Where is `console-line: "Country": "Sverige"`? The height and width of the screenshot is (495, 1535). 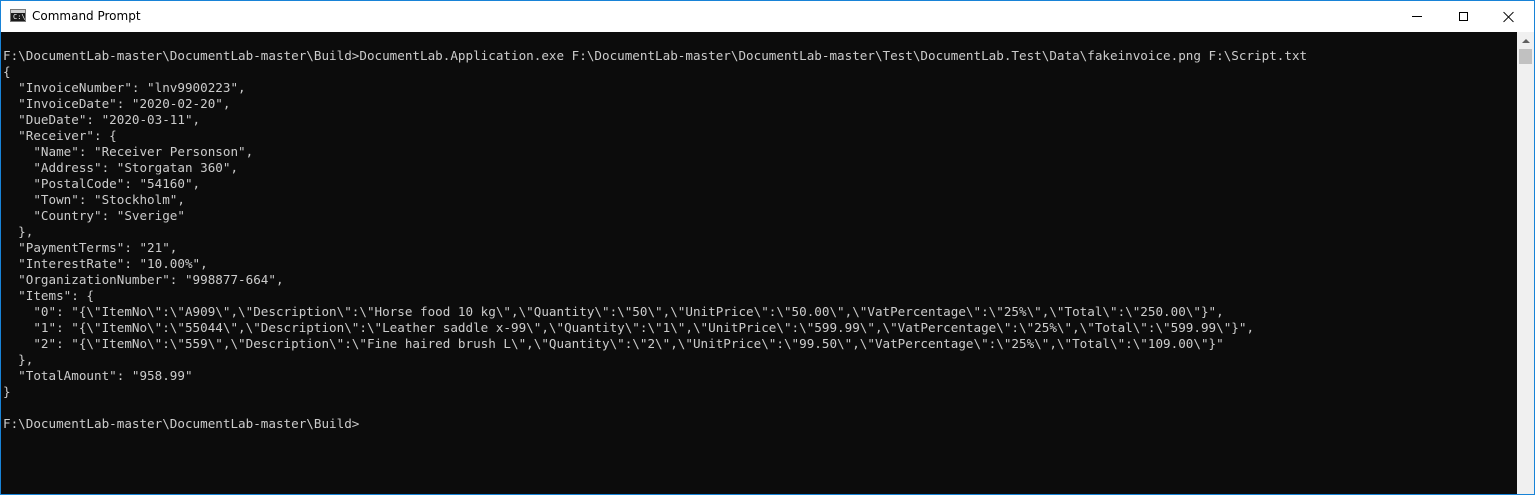
console-line: "Country": "Sverige" is located at coordinates (94, 215).